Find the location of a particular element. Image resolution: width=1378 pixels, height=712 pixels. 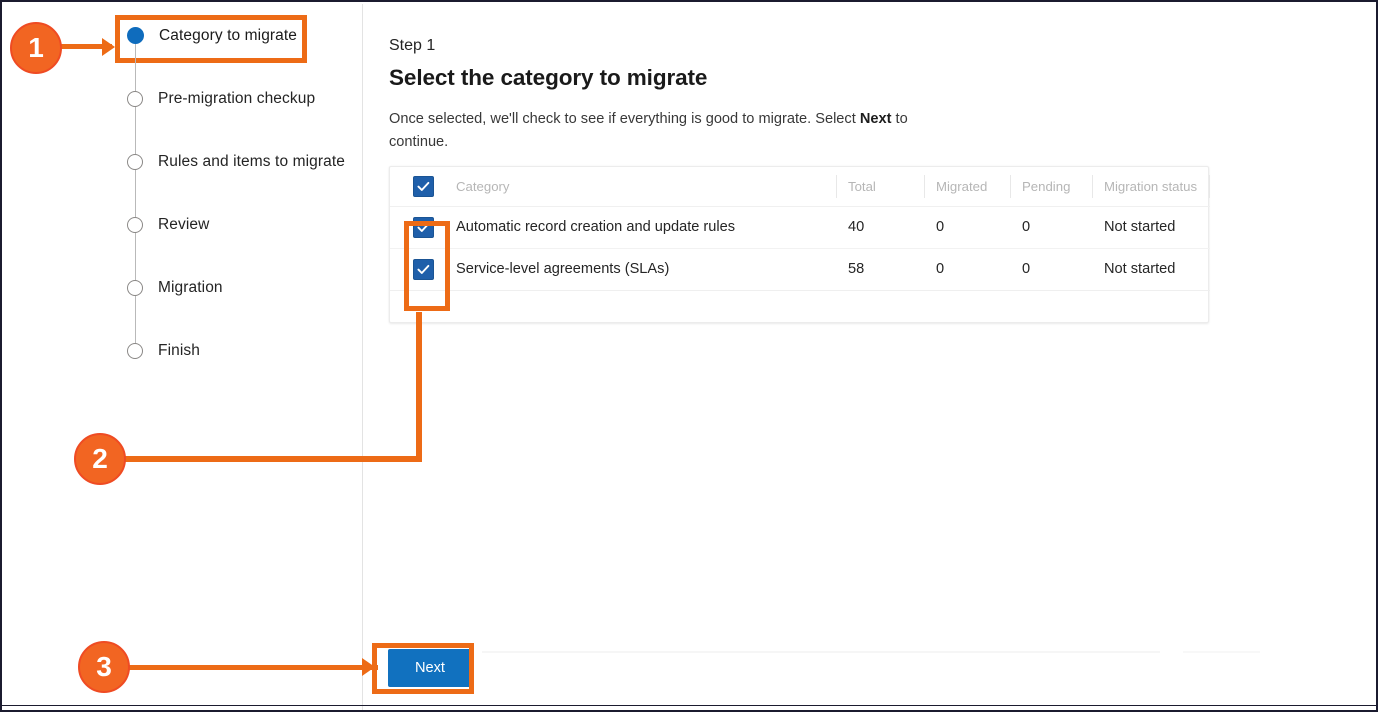

step-label: Pre-migration checkup is located at coordinates (237, 98).